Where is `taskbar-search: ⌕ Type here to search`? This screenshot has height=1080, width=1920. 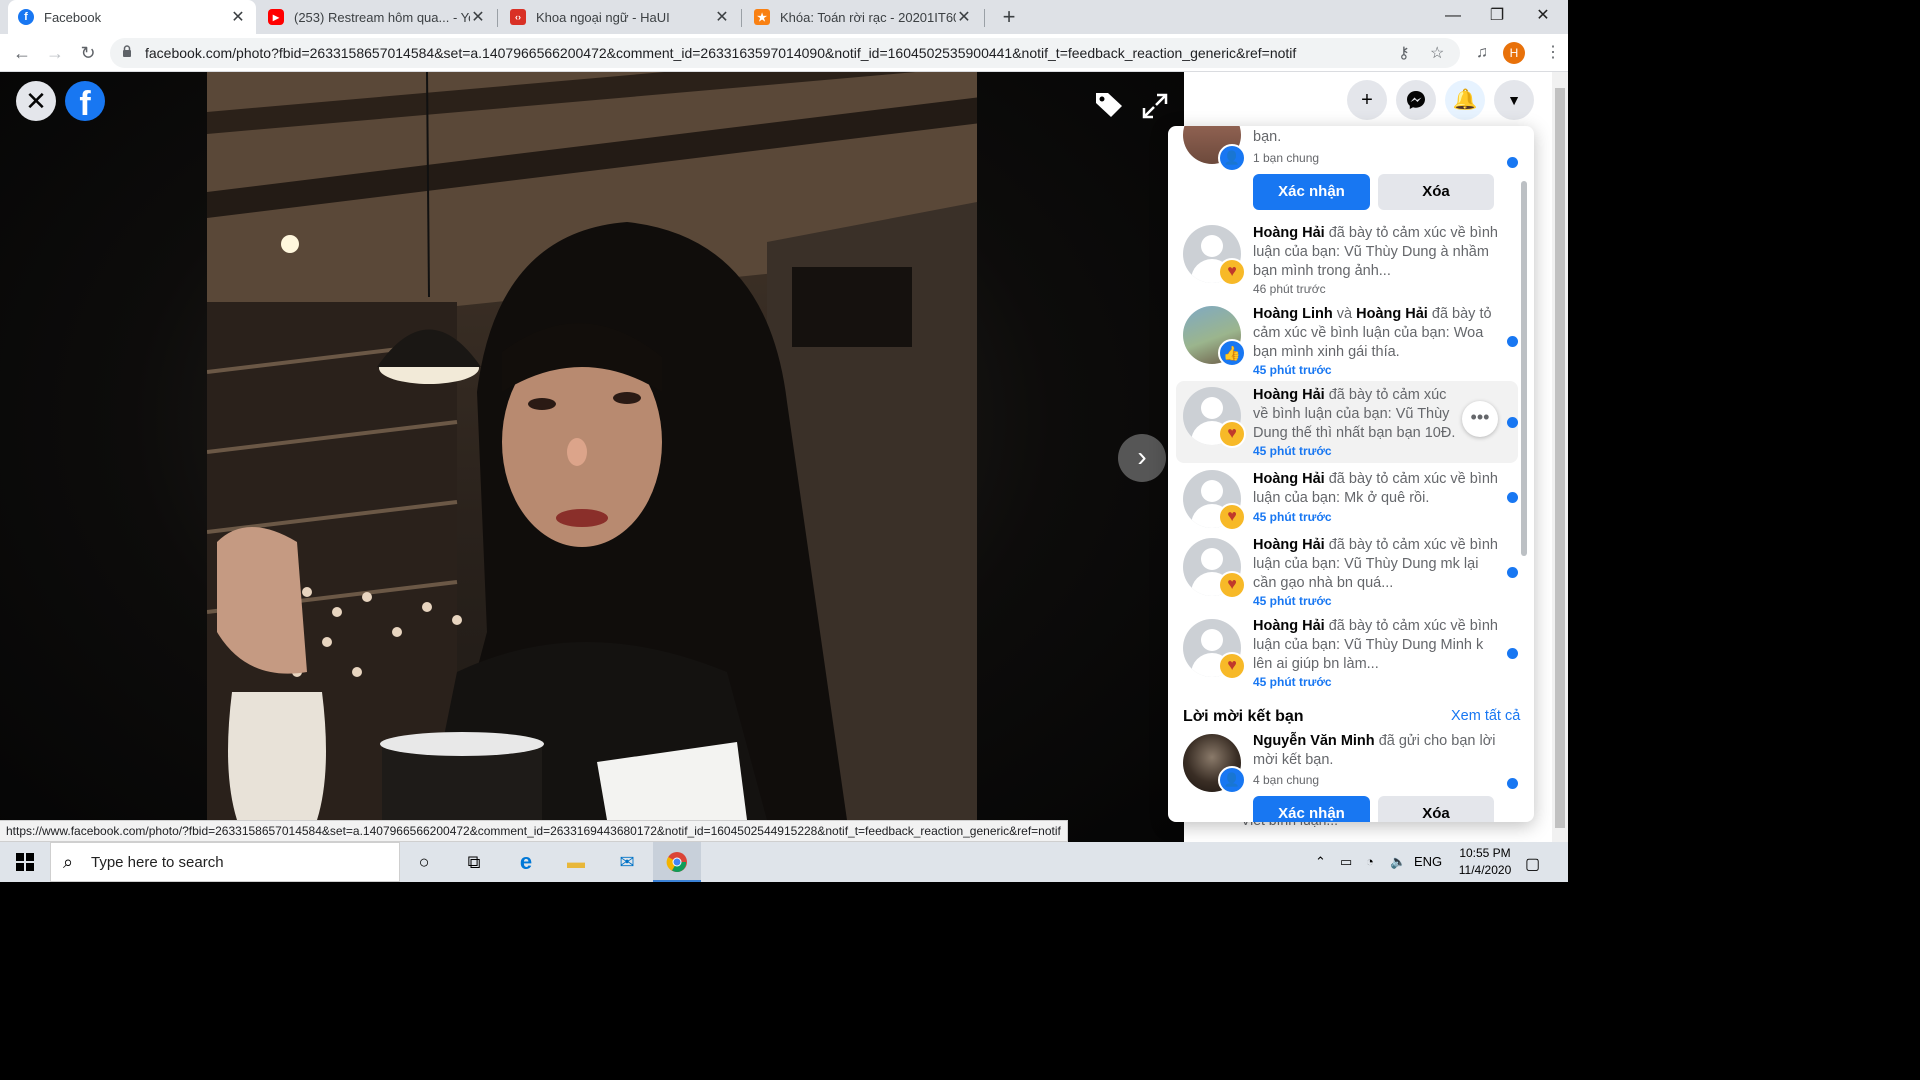
taskbar-search: ⌕ Type here to search is located at coordinates (225, 862).